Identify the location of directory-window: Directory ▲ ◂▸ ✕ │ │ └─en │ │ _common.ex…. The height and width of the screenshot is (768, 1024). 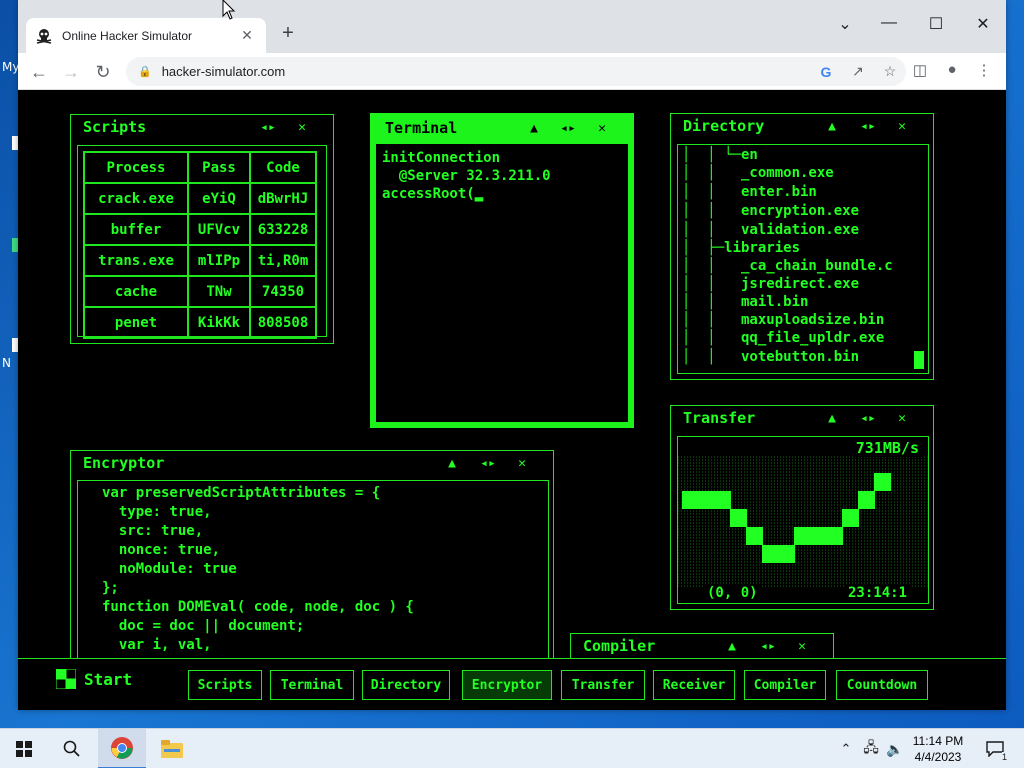
(802, 246).